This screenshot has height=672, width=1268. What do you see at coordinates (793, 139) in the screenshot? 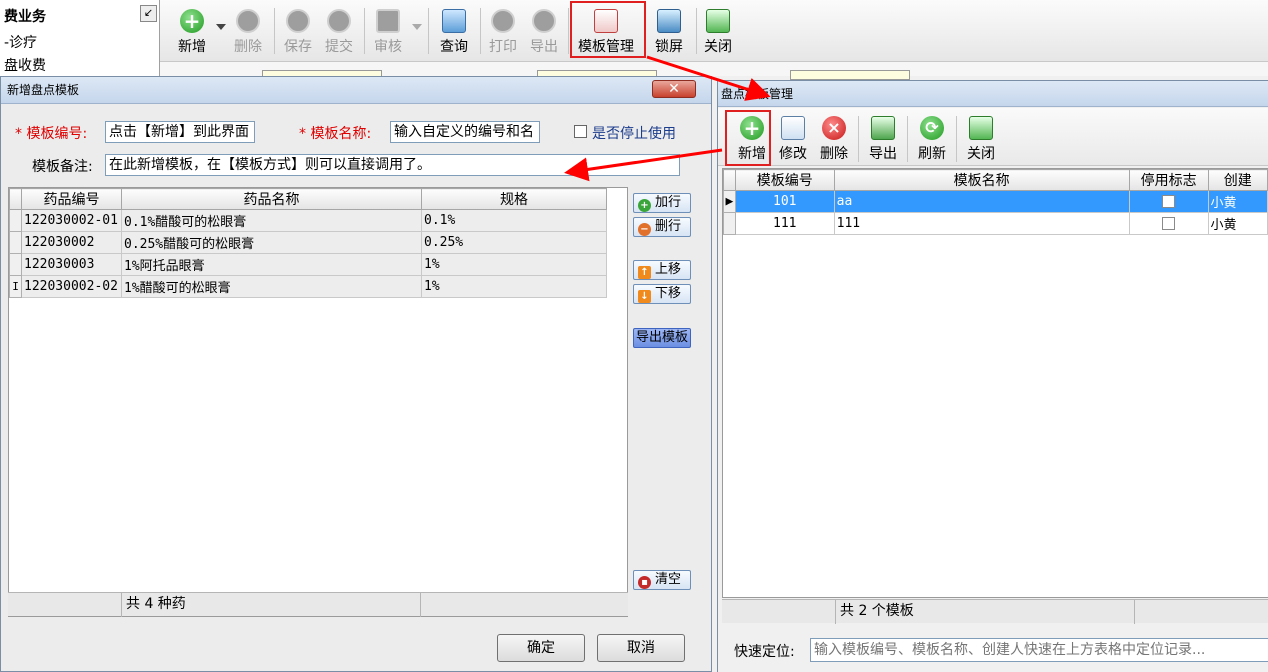
I see `edit-template-button: 修改` at bounding box center [793, 139].